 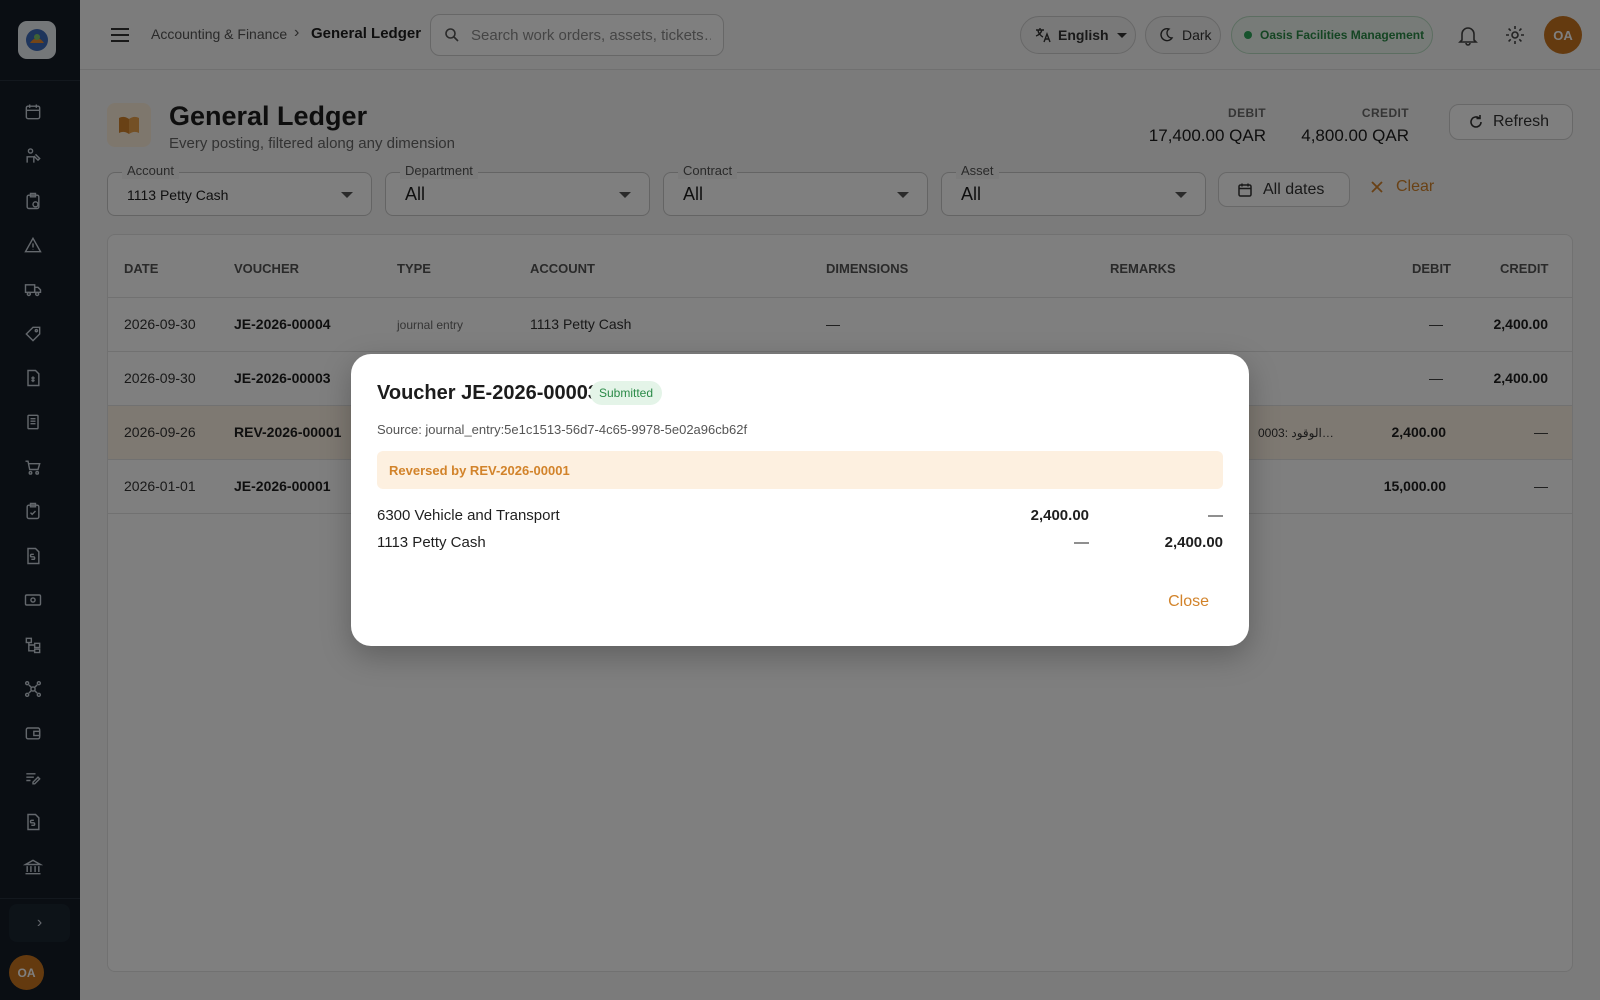 I want to click on close-button: Close, so click(x=1188, y=602).